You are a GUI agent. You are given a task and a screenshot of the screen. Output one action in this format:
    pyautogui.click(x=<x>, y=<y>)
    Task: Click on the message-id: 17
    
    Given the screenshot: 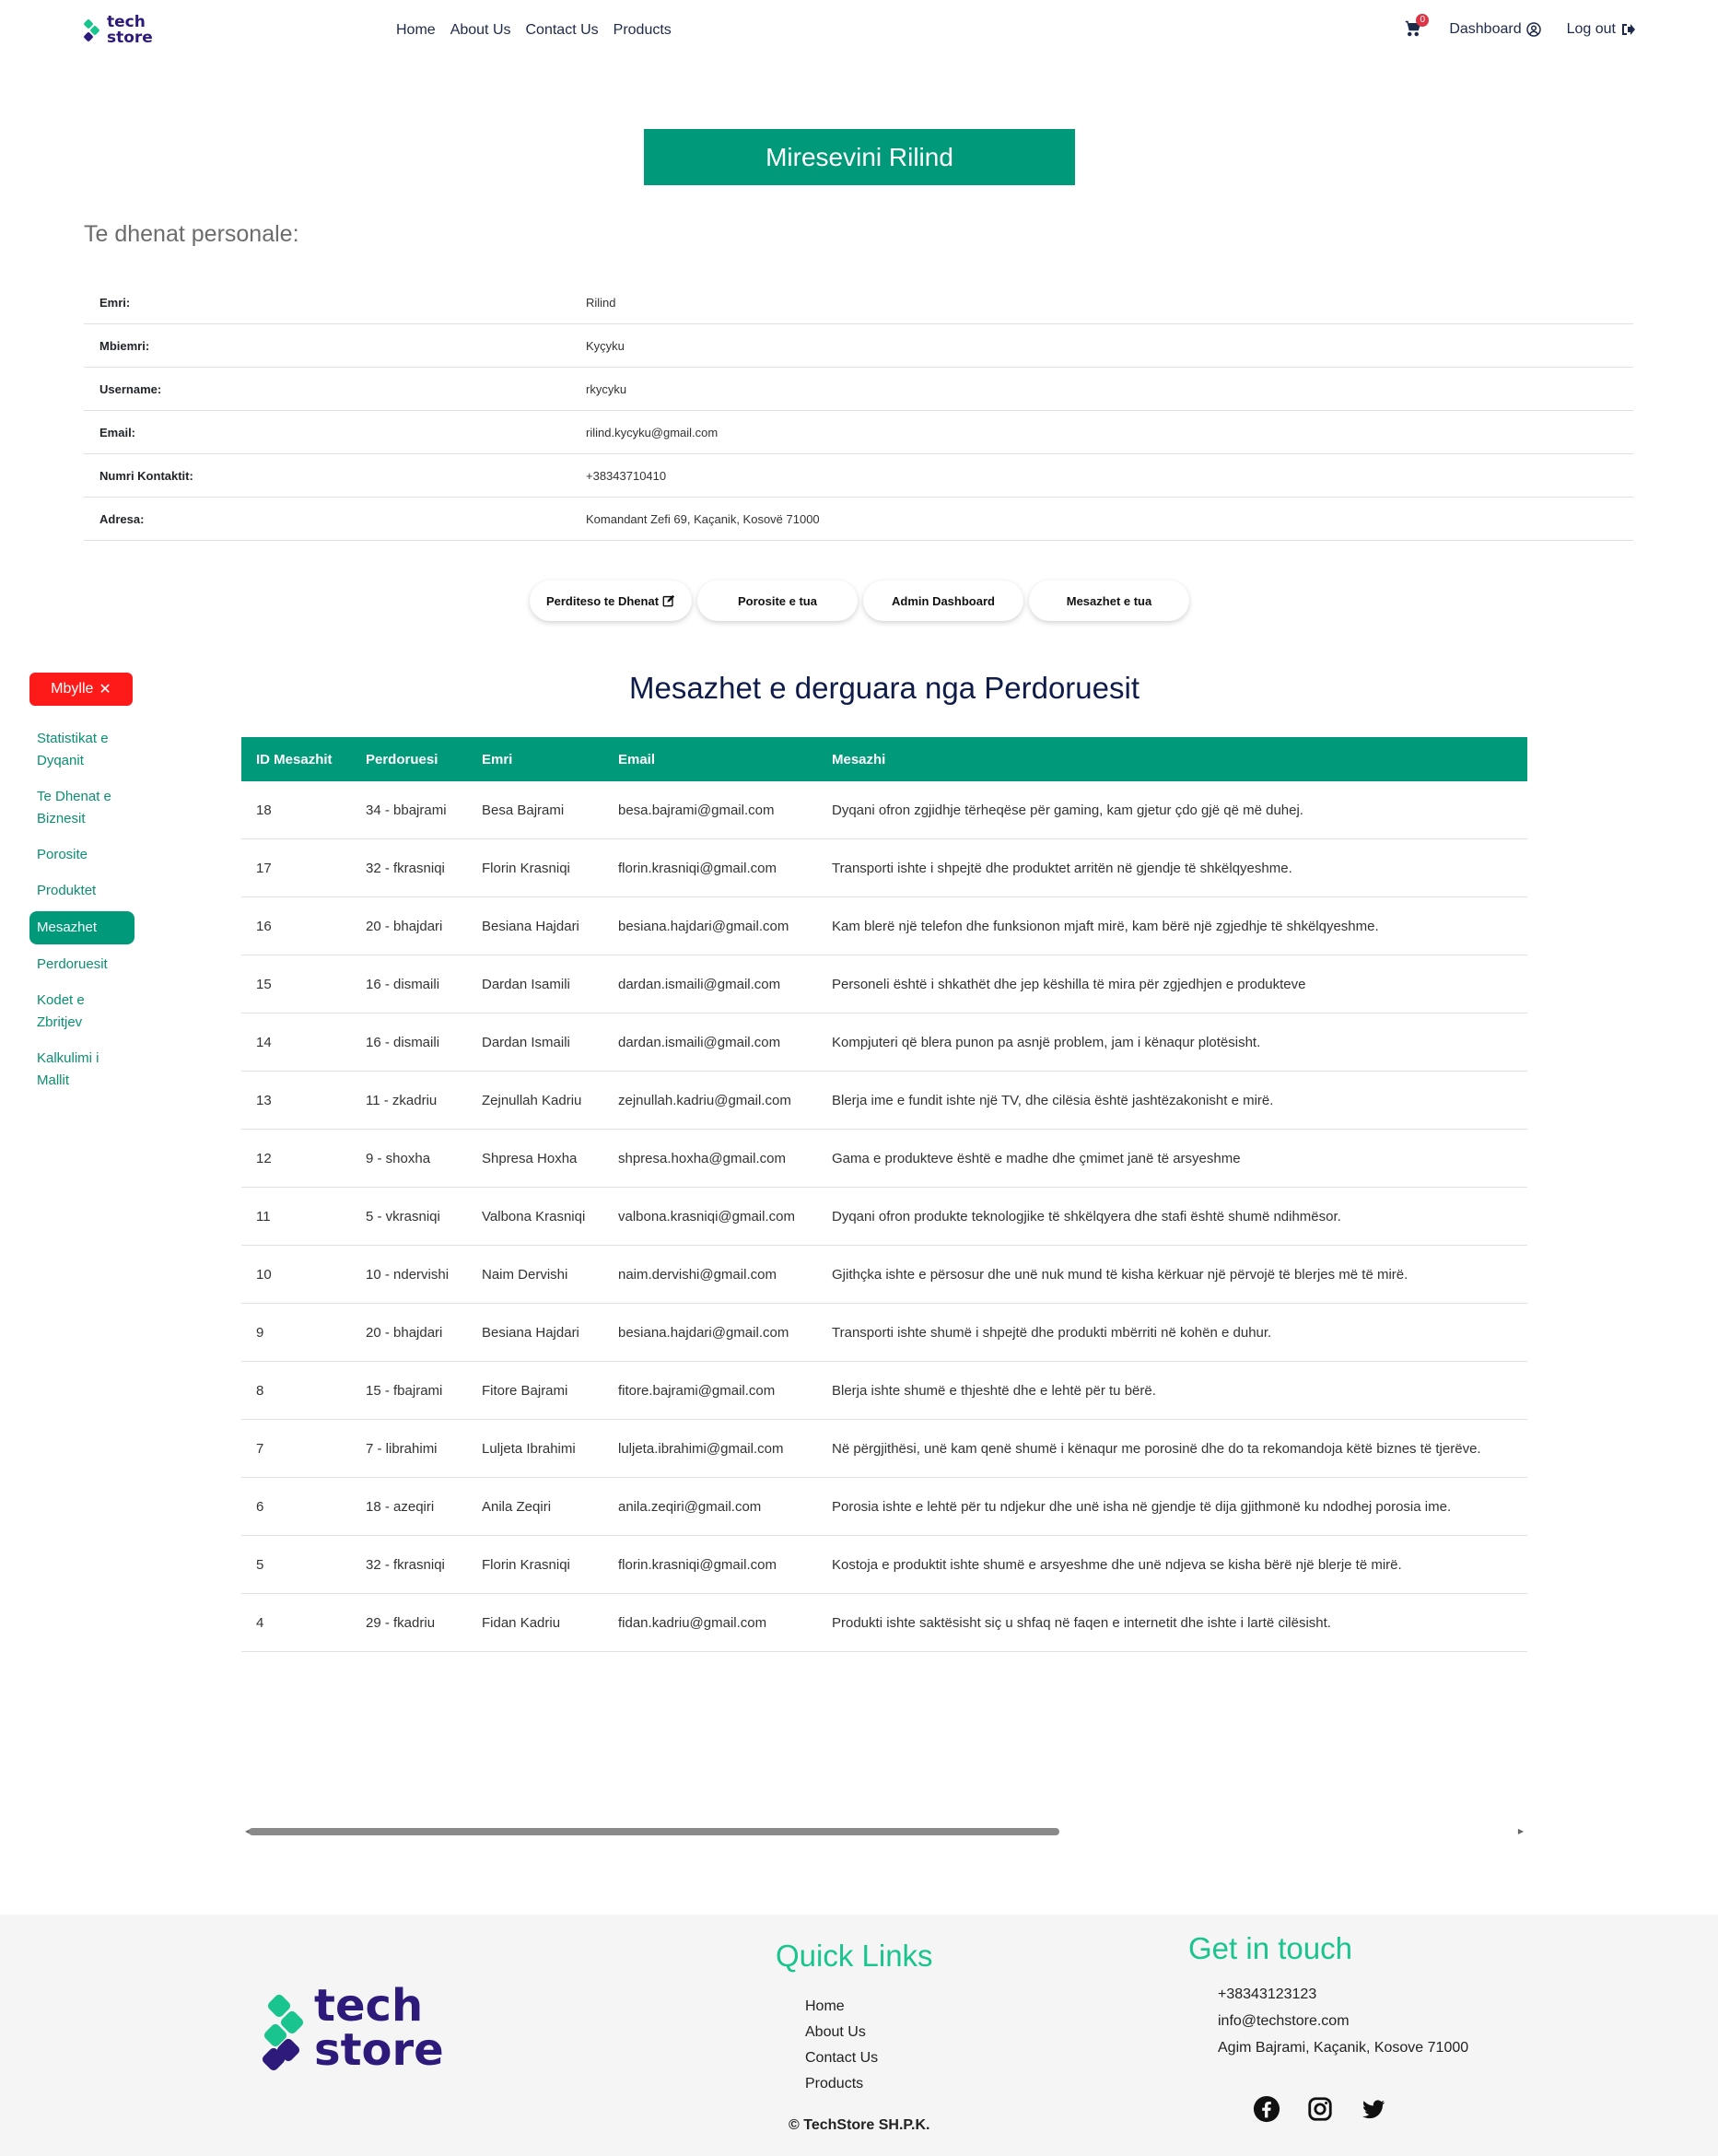 What is the action you would take?
    pyautogui.click(x=264, y=868)
    